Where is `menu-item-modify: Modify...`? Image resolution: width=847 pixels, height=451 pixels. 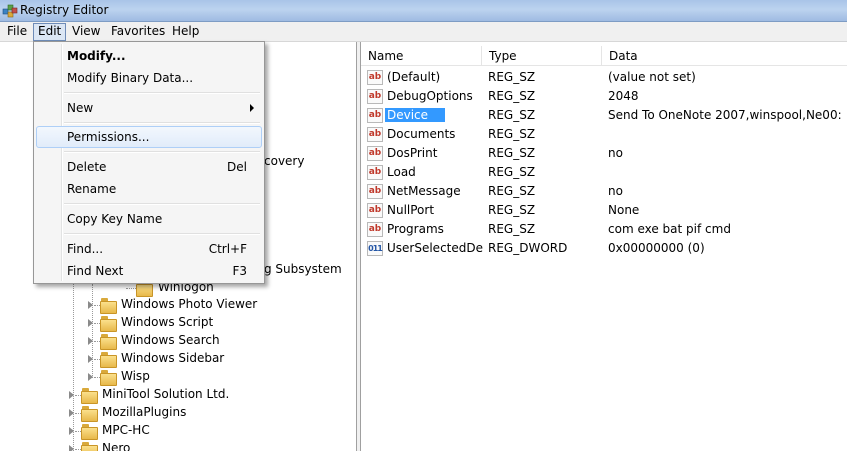
menu-item-modify: Modify... is located at coordinates (149, 56).